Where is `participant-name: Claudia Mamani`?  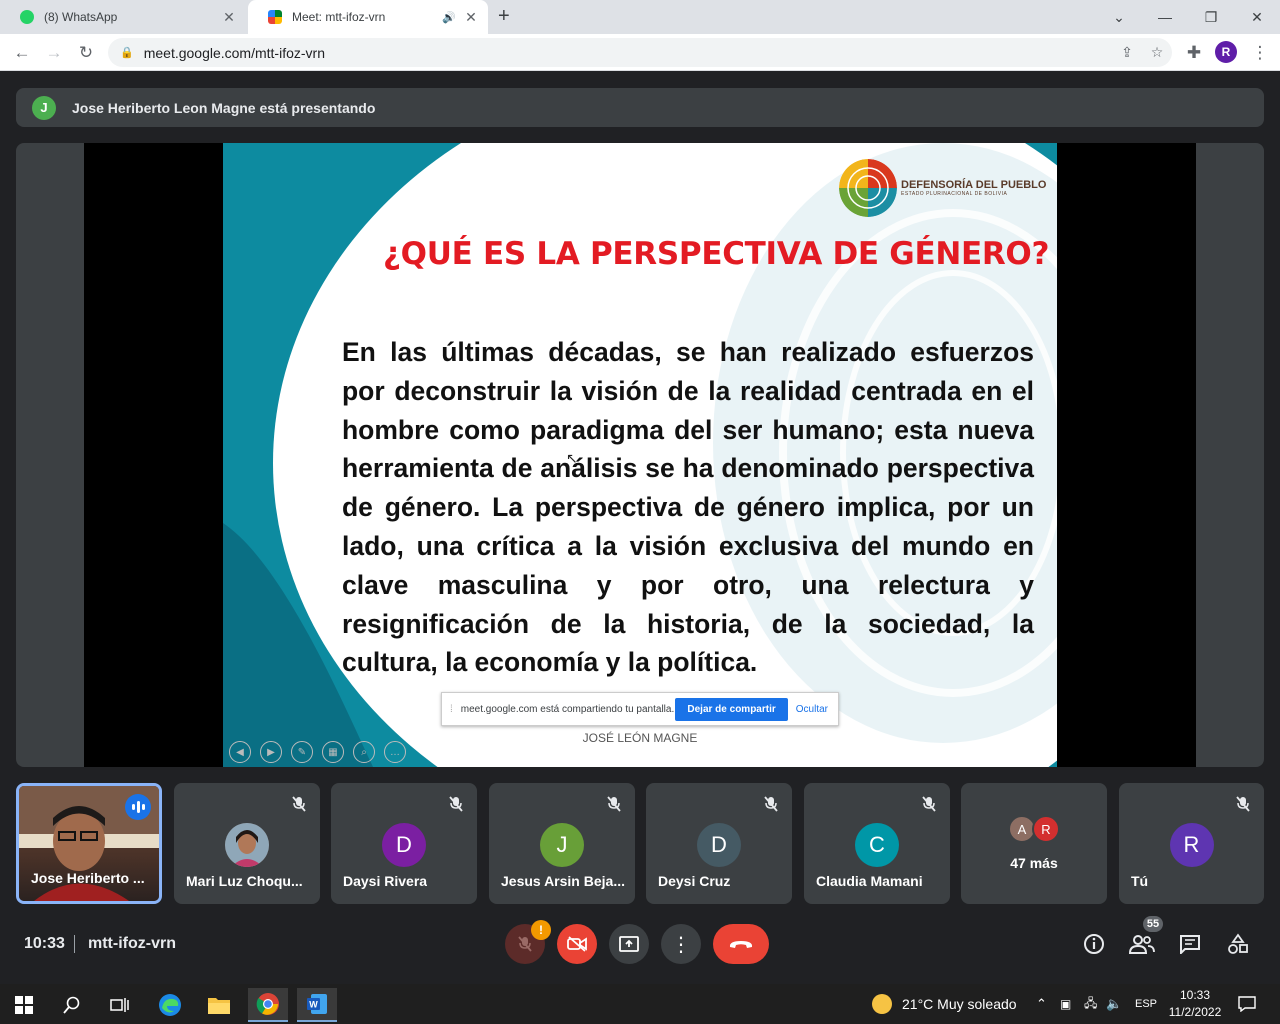 participant-name: Claudia Mamani is located at coordinates (869, 881).